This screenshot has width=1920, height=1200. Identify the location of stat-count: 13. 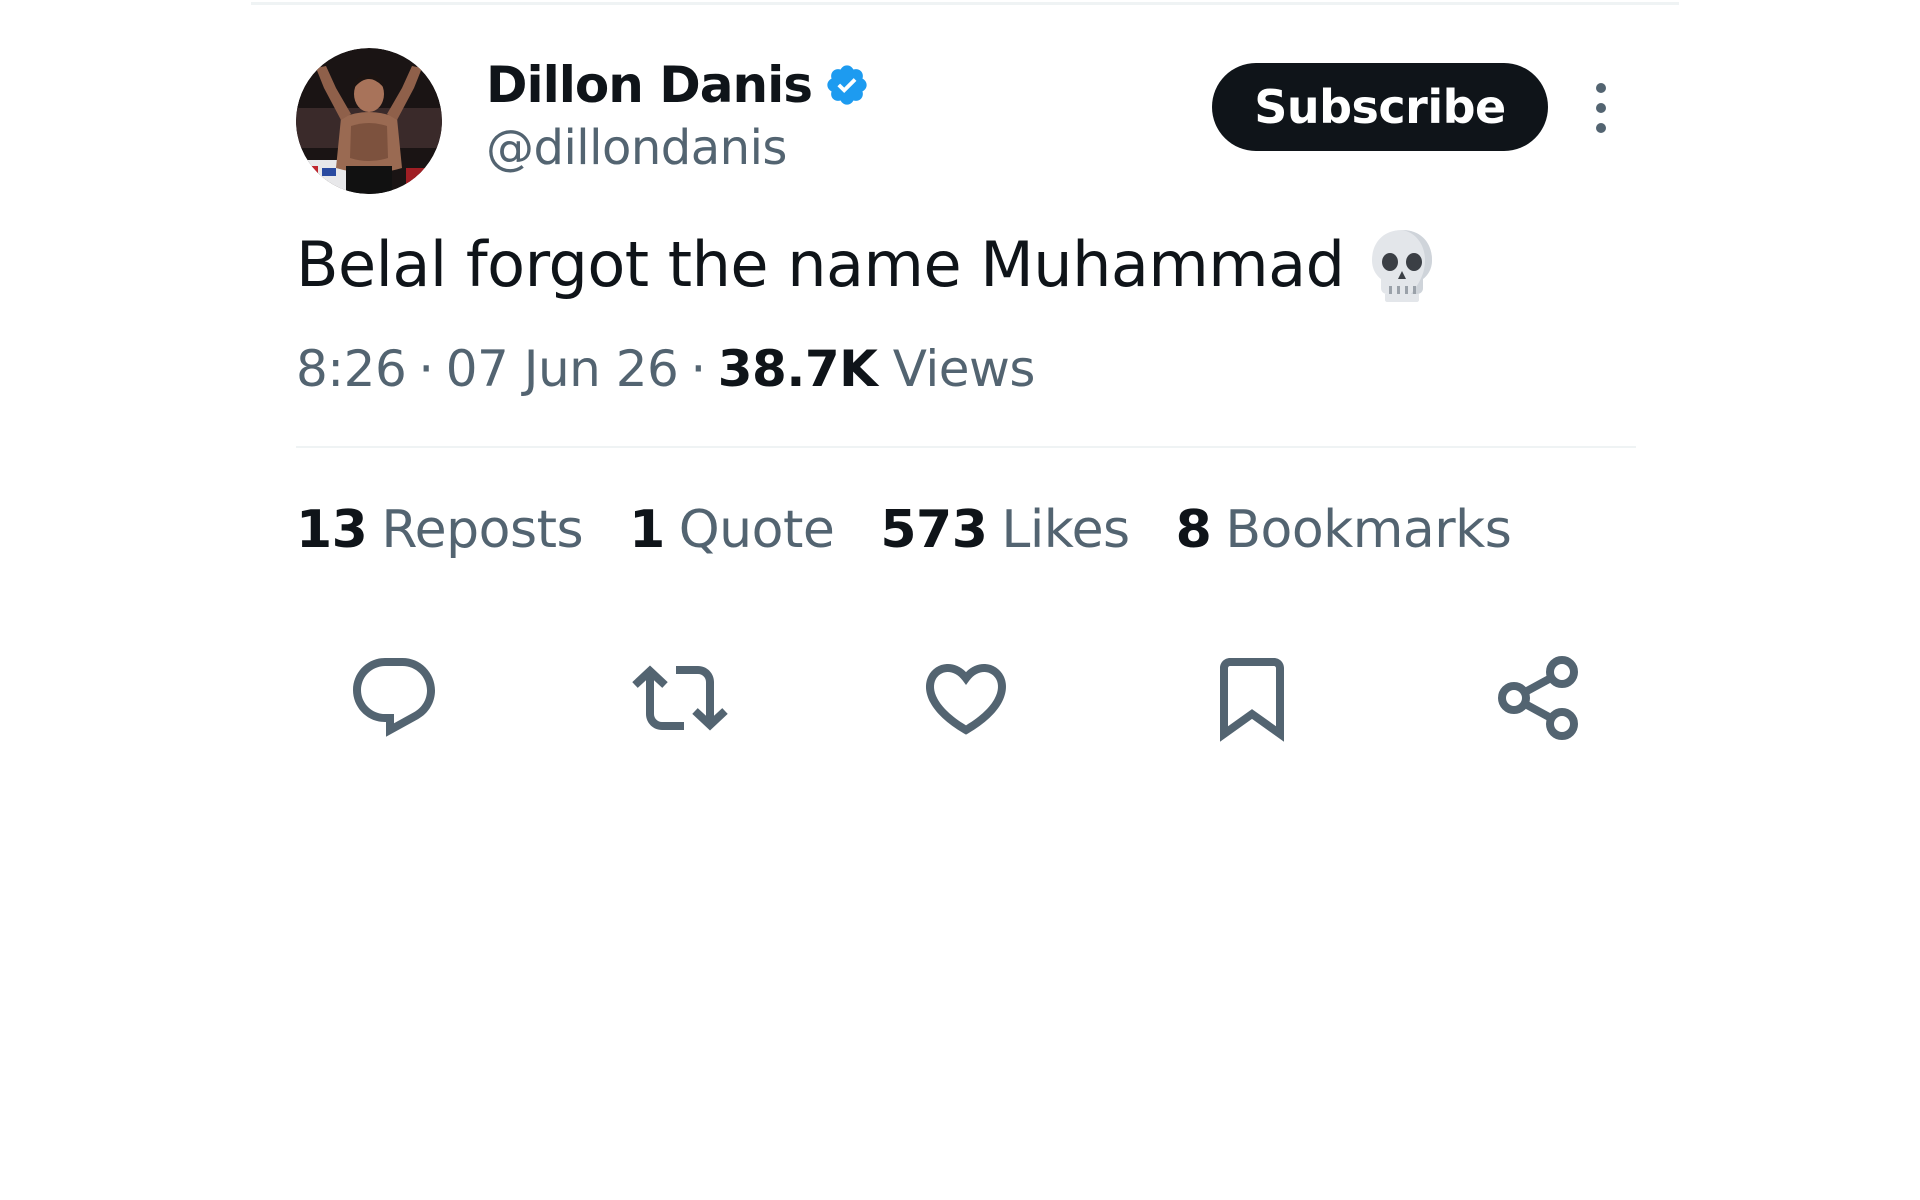
(332, 530).